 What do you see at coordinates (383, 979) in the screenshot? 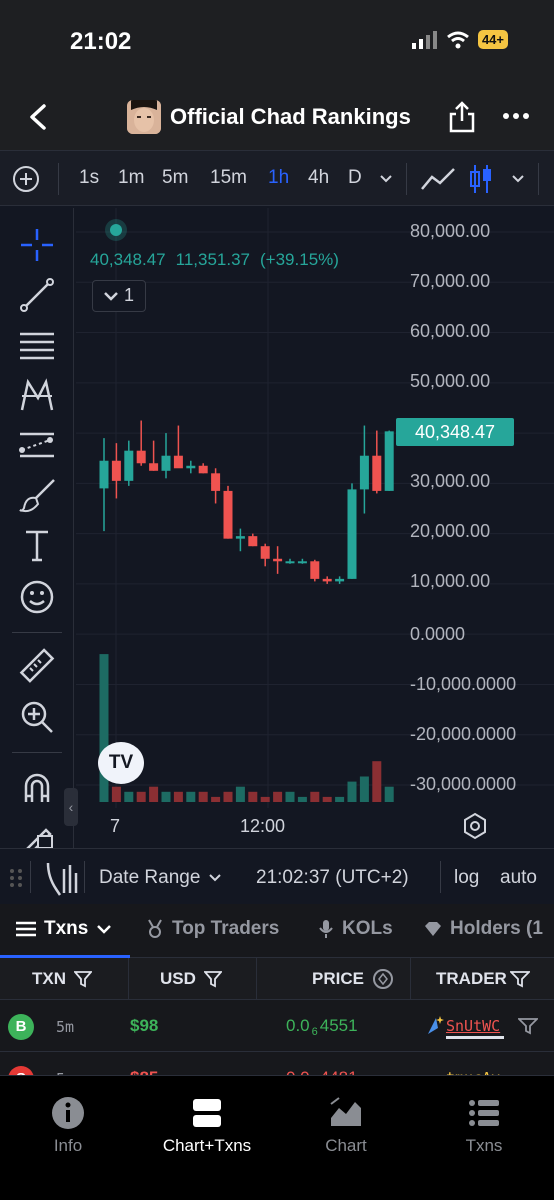
I see `price-toggle-icon` at bounding box center [383, 979].